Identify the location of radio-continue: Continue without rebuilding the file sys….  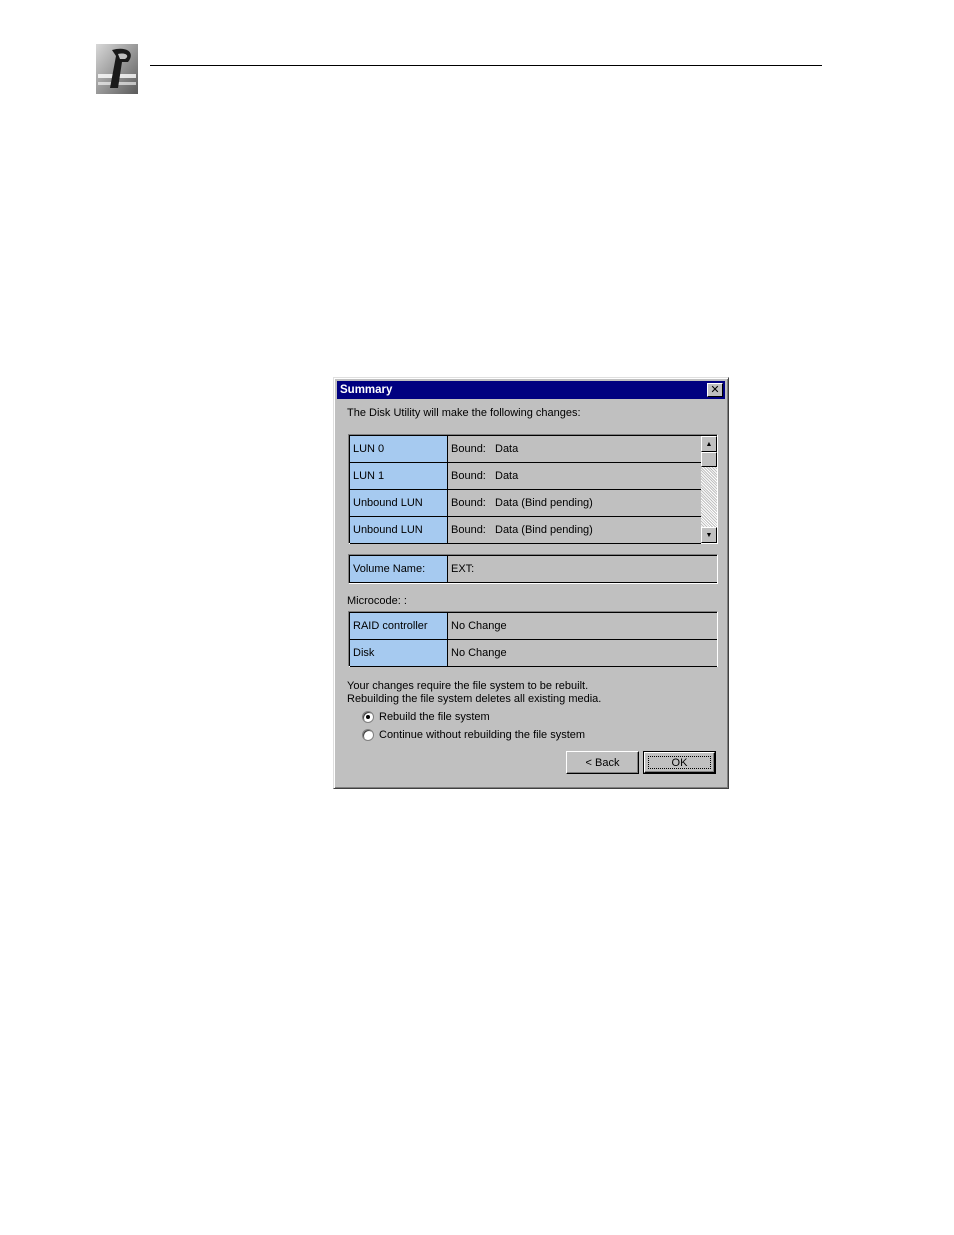
(473, 735).